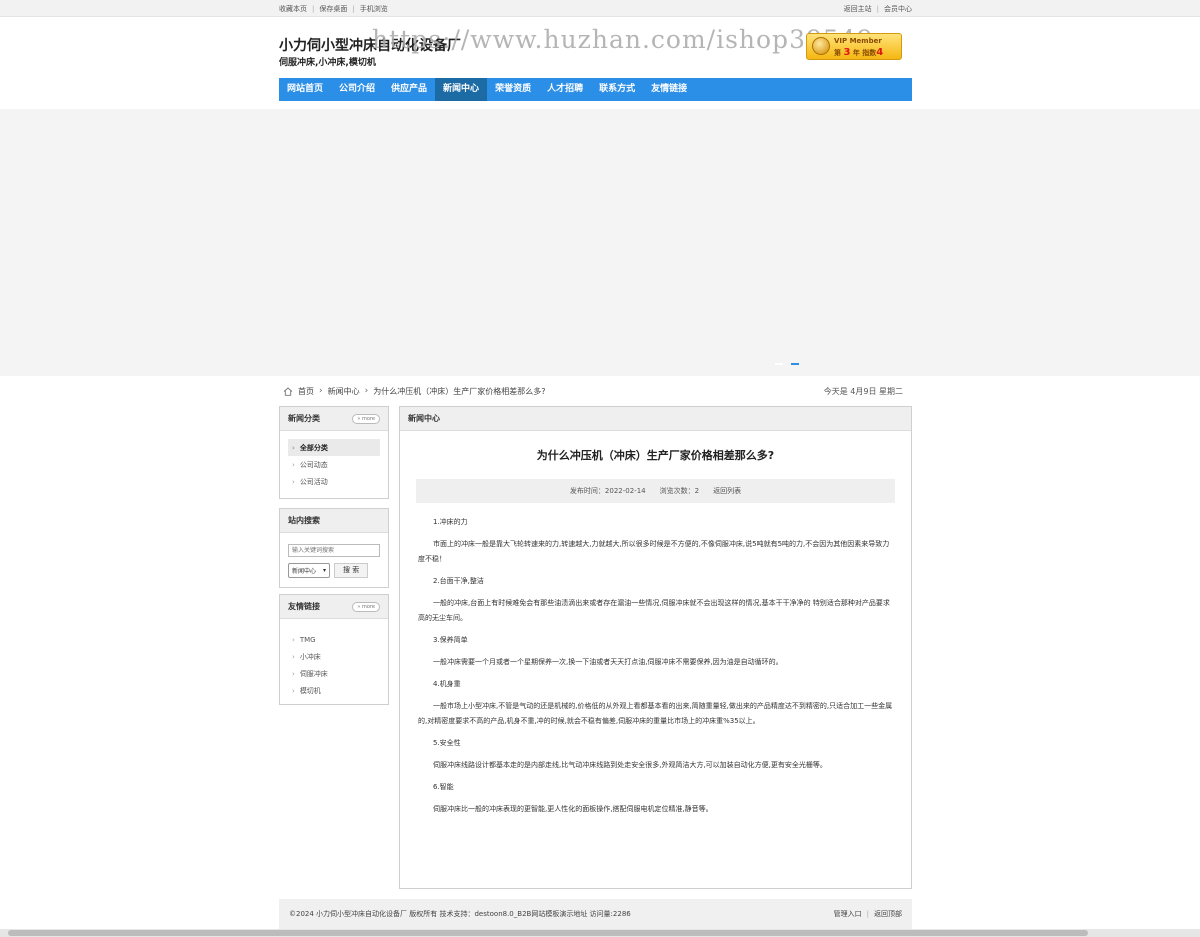 The width and height of the screenshot is (1200, 937). What do you see at coordinates (447, 684) in the screenshot?
I see `article-paragraph: 4.机身重` at bounding box center [447, 684].